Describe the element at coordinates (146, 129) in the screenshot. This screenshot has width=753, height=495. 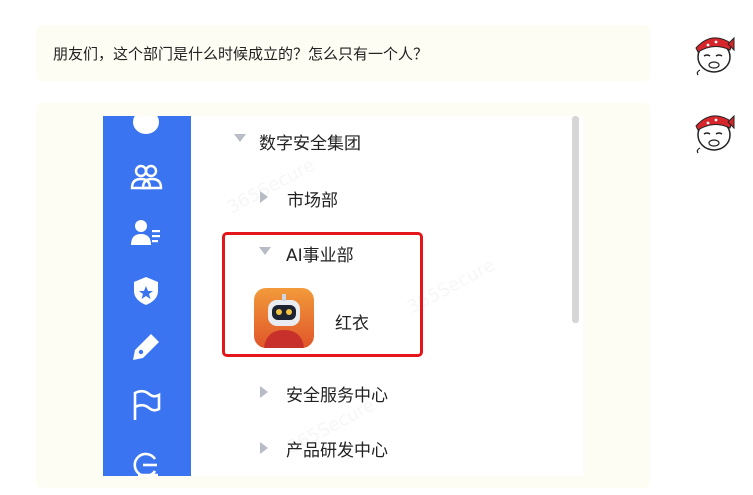
I see `avatar-icon` at that location.